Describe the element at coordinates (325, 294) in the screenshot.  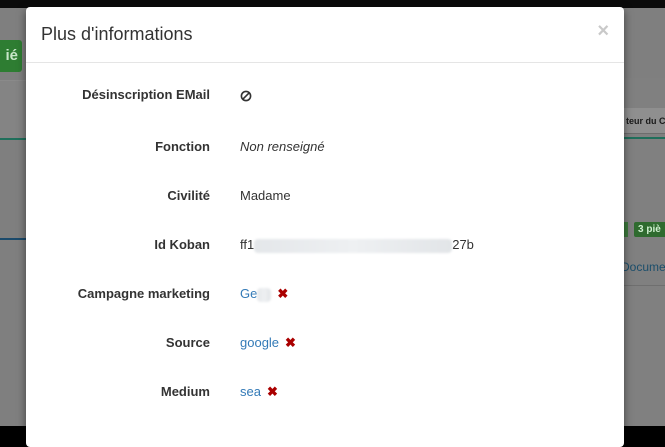
I see `info-row-campaign: Campagne marketing Ge ✖` at that location.